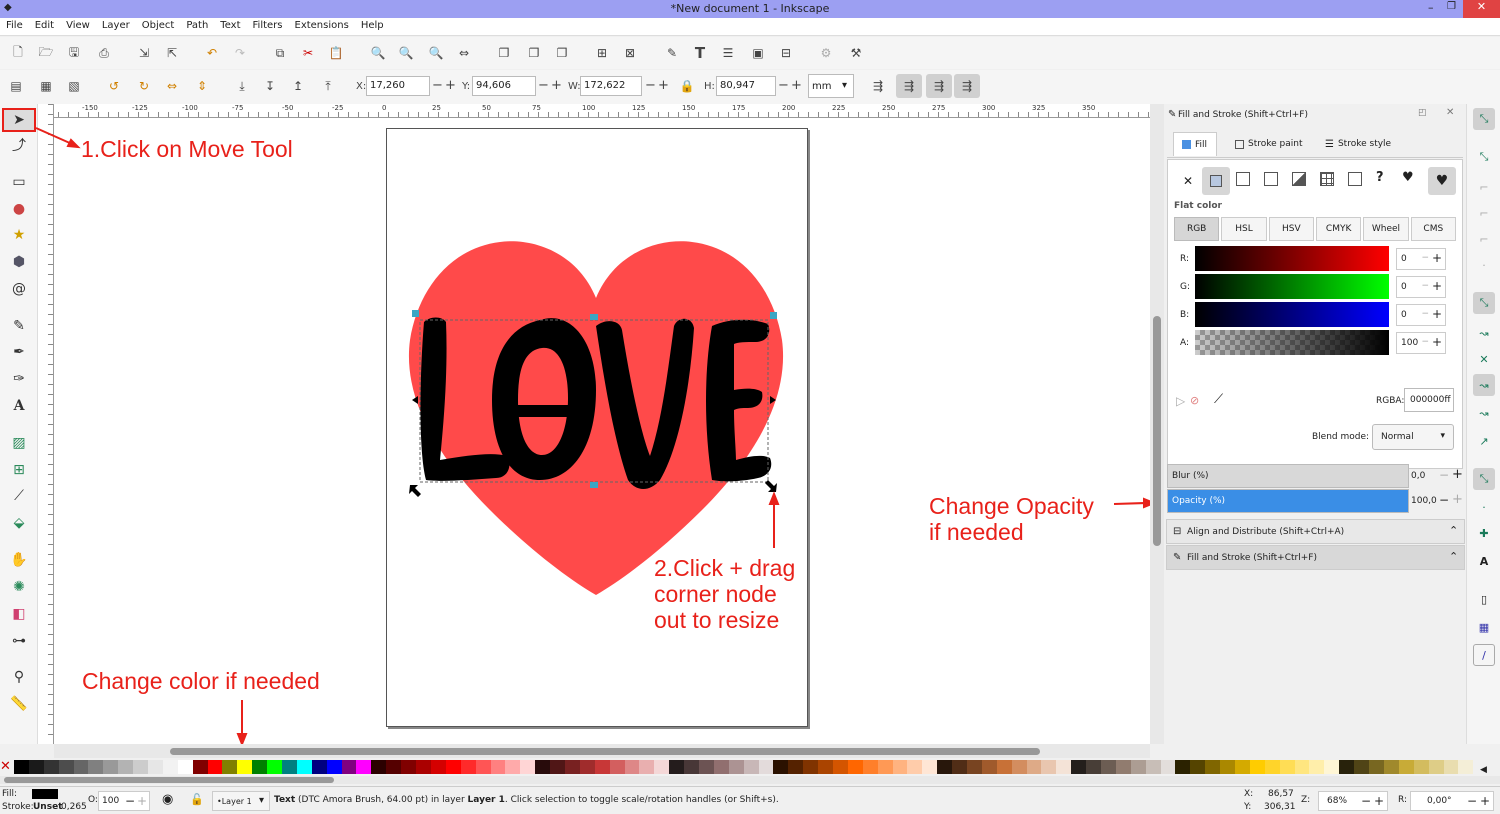 The image size is (1500, 814). I want to click on clone-icon: ❐, so click(534, 53).